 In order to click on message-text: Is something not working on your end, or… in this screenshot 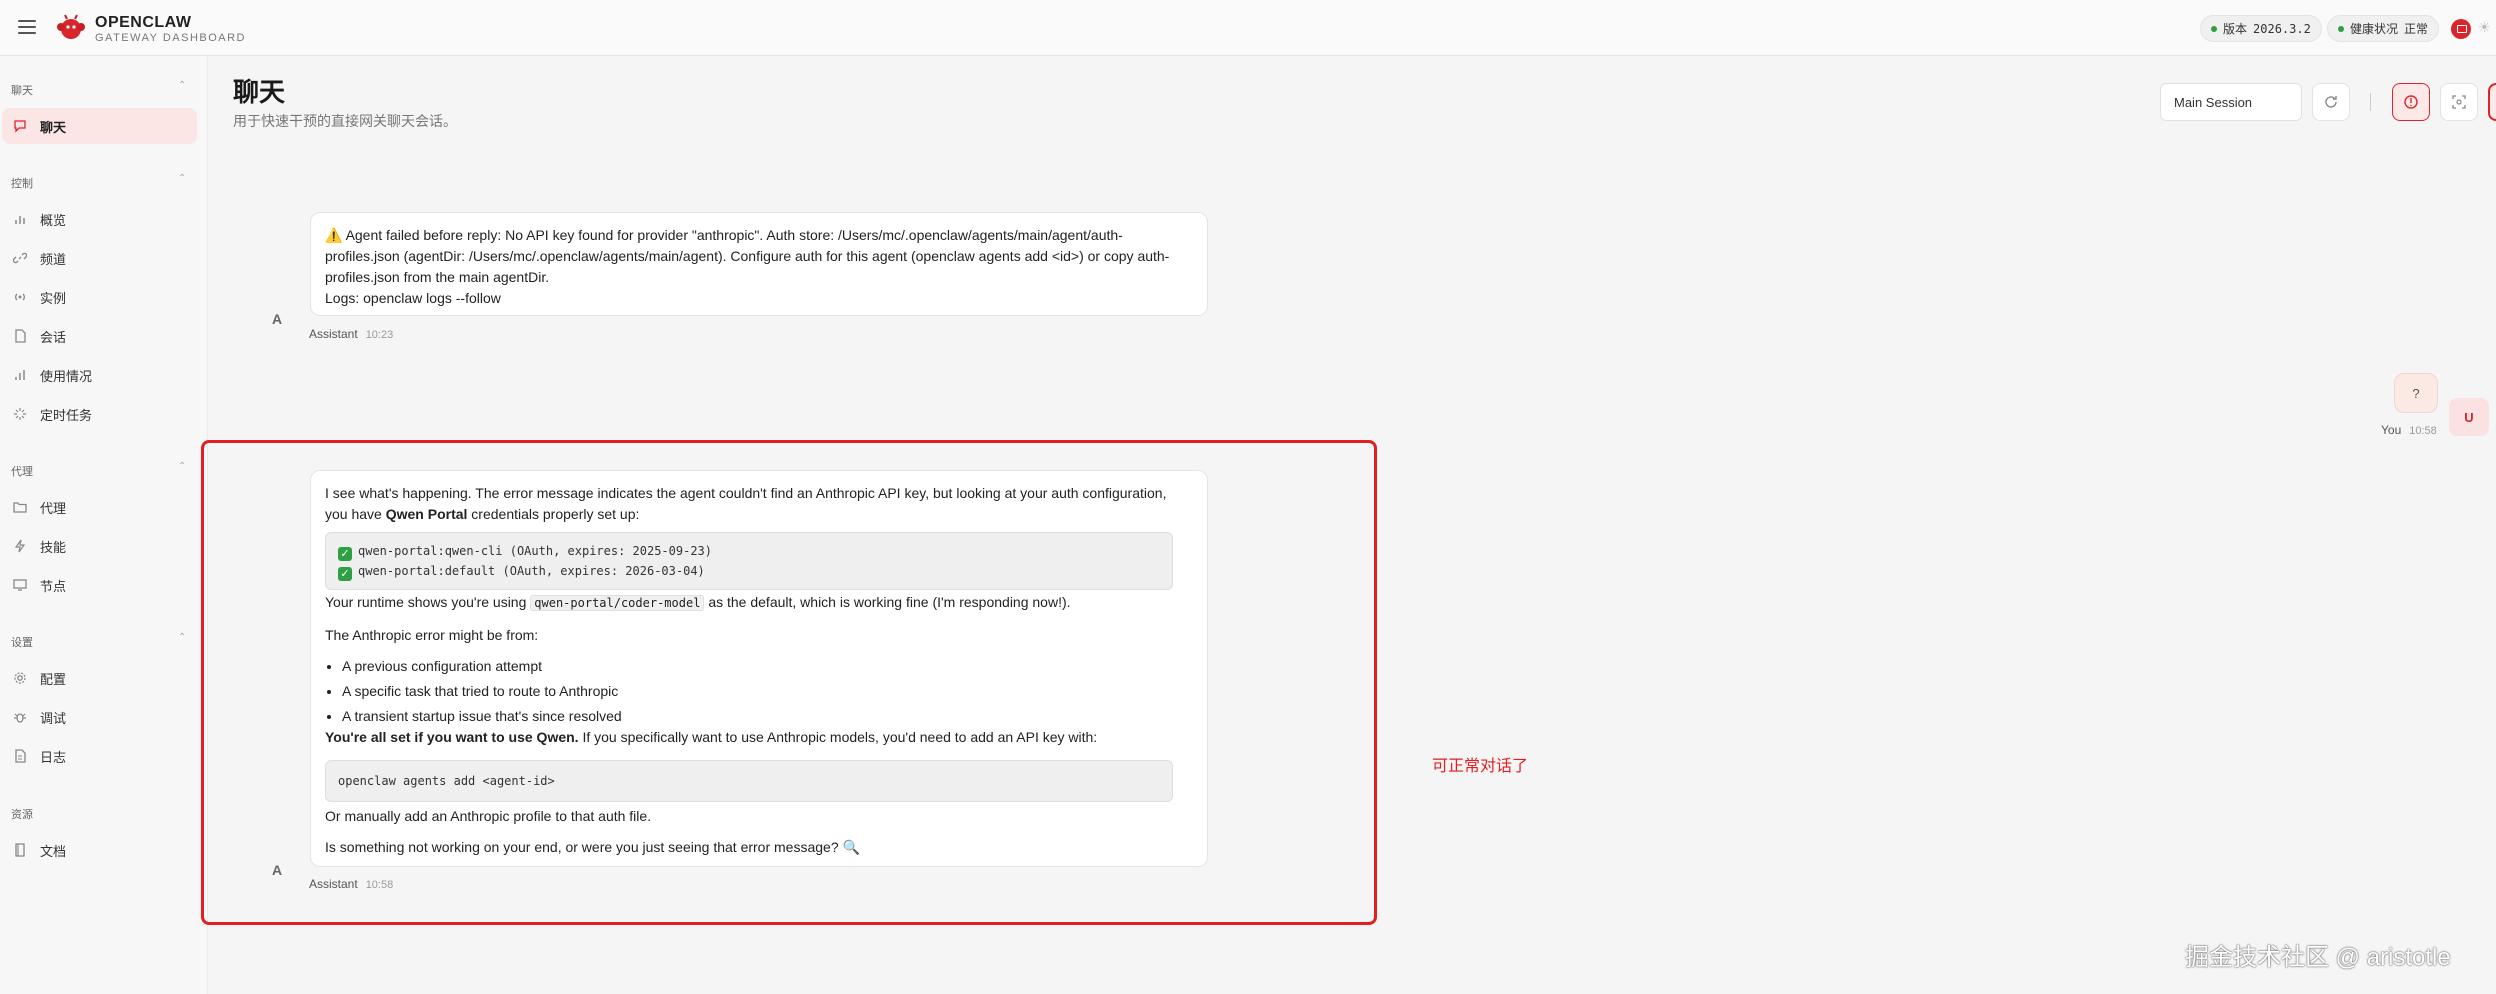, I will do `click(592, 847)`.